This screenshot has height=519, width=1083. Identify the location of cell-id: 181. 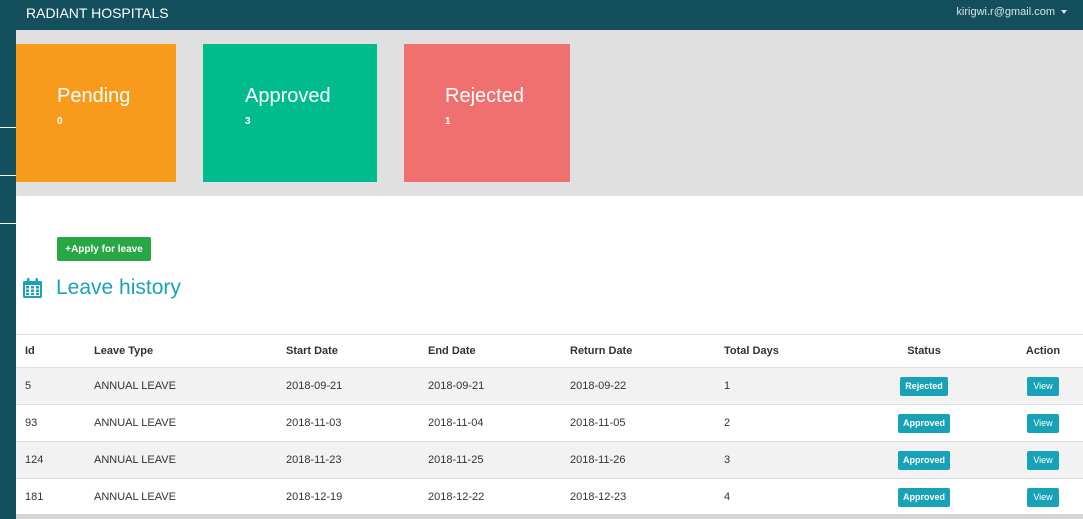
(34, 497).